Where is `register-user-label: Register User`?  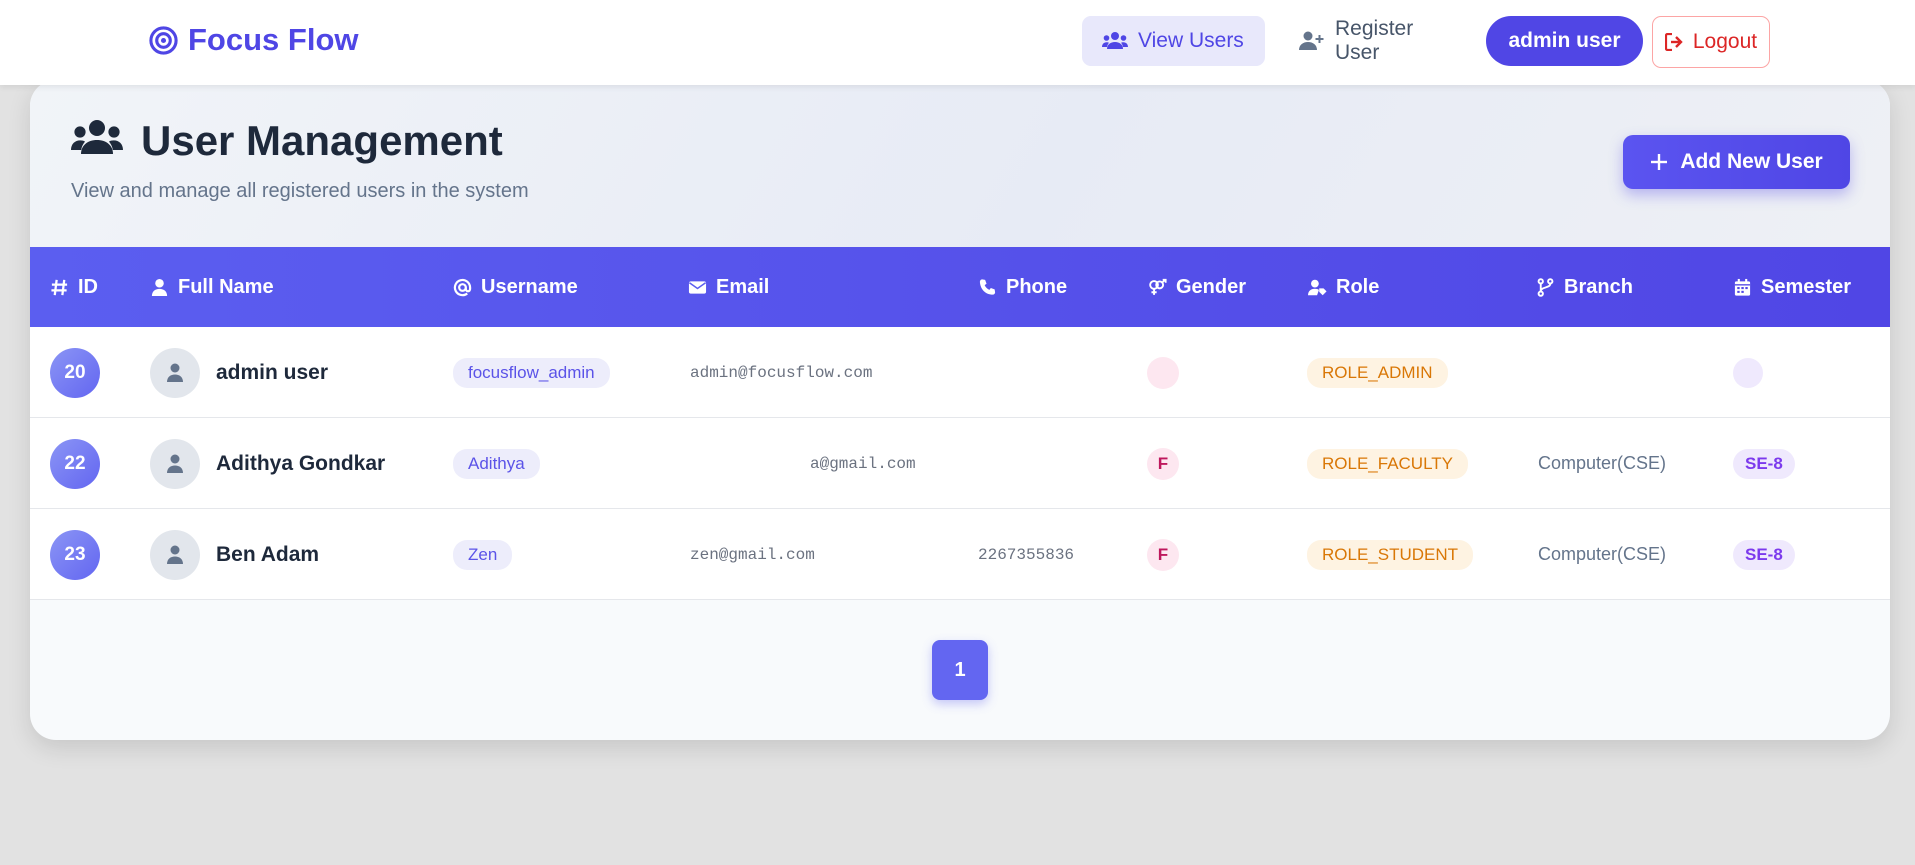 register-user-label: Register User is located at coordinates (1374, 40).